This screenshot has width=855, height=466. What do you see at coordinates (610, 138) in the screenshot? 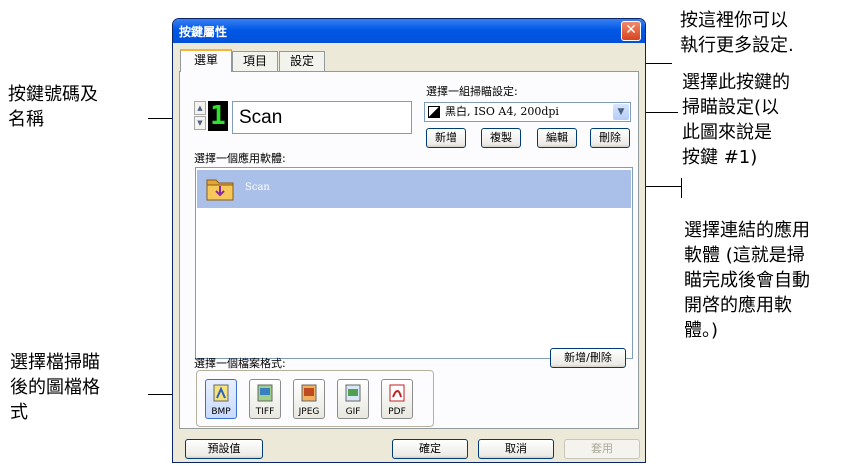
I see `delete-setting-button: 刪除` at bounding box center [610, 138].